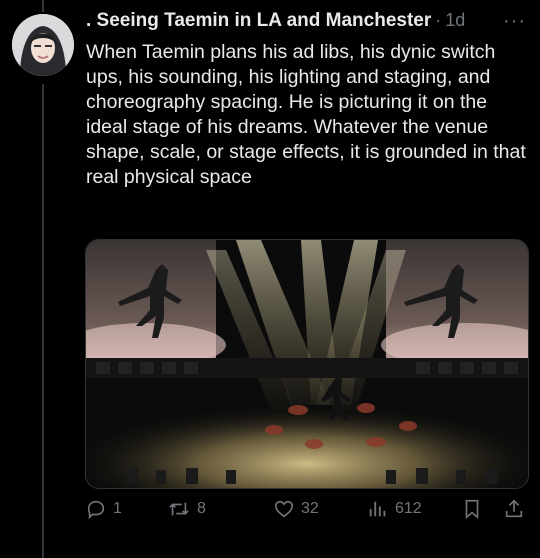  Describe the element at coordinates (117, 508) in the screenshot. I see `reply-count: 1` at that location.